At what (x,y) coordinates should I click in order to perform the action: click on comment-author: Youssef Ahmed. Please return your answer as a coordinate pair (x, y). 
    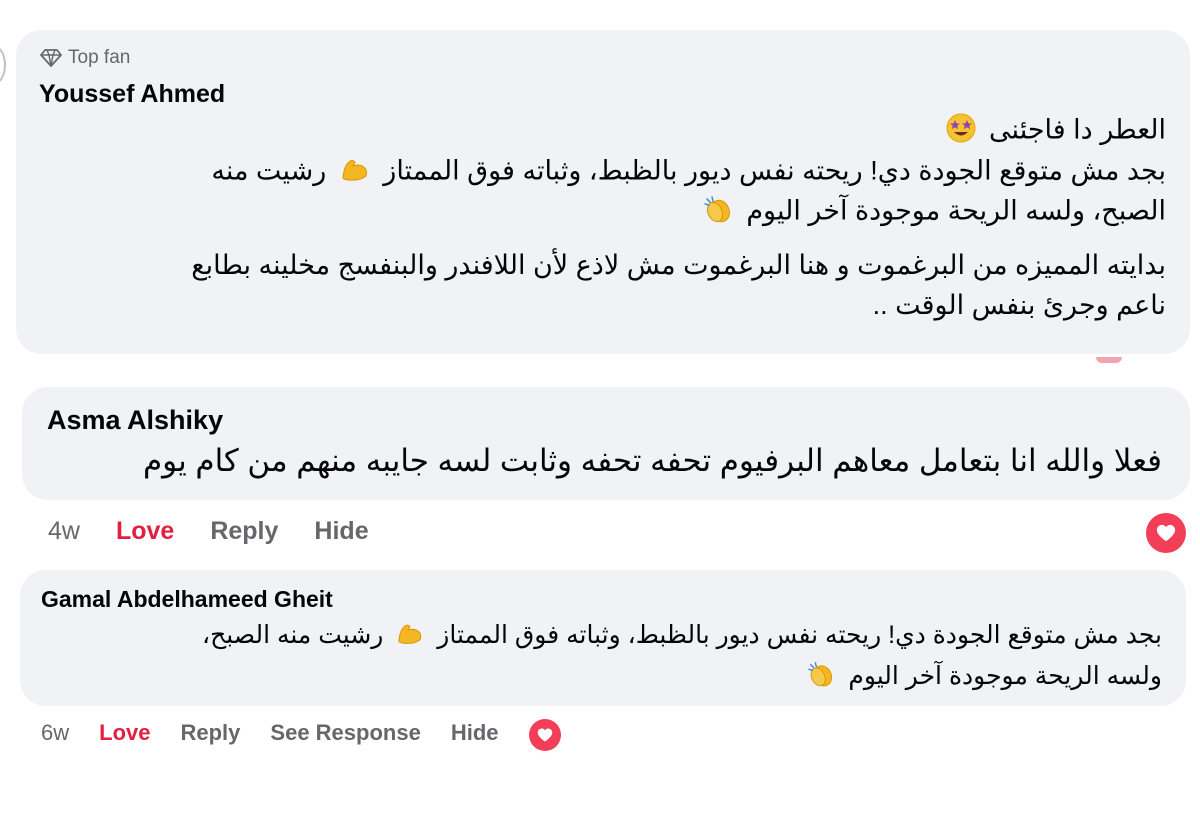
    Looking at the image, I should click on (132, 94).